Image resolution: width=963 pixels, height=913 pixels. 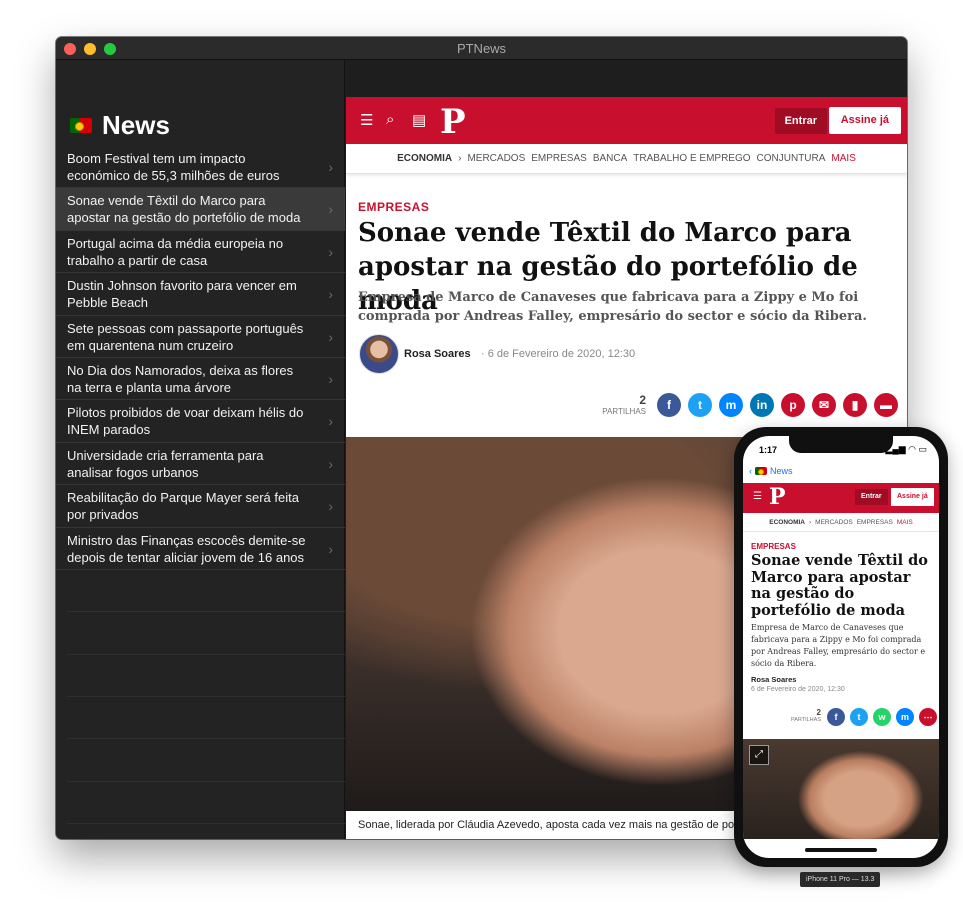 What do you see at coordinates (768, 450) in the screenshot?
I see `status-time: 1:17` at bounding box center [768, 450].